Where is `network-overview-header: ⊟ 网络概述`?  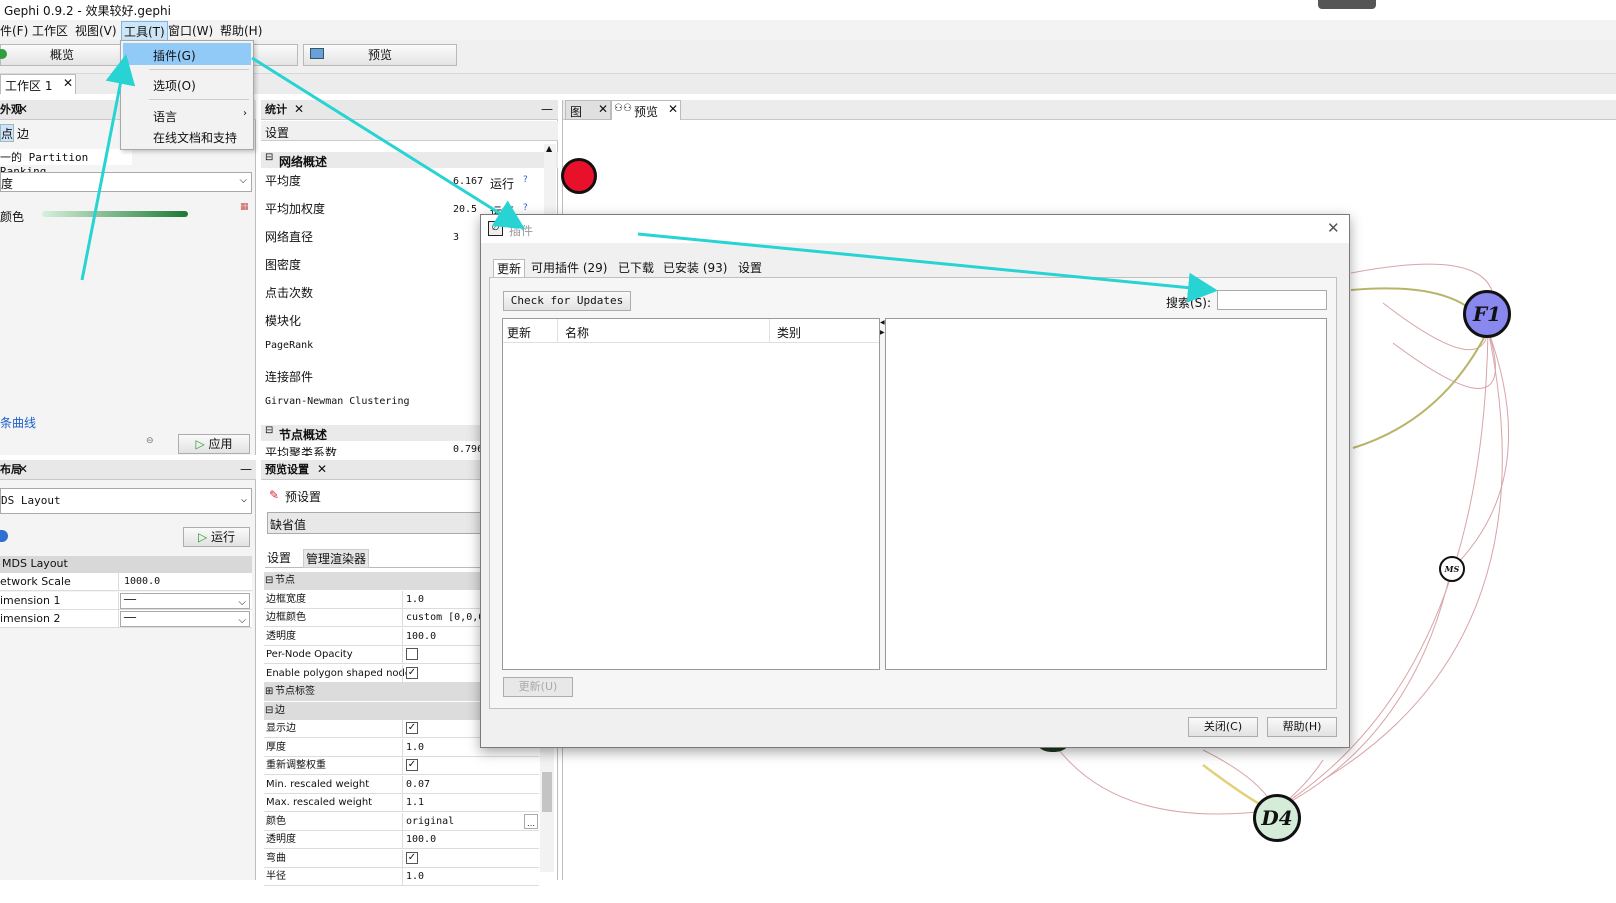 network-overview-header: ⊟ 网络概述 is located at coordinates (409, 160).